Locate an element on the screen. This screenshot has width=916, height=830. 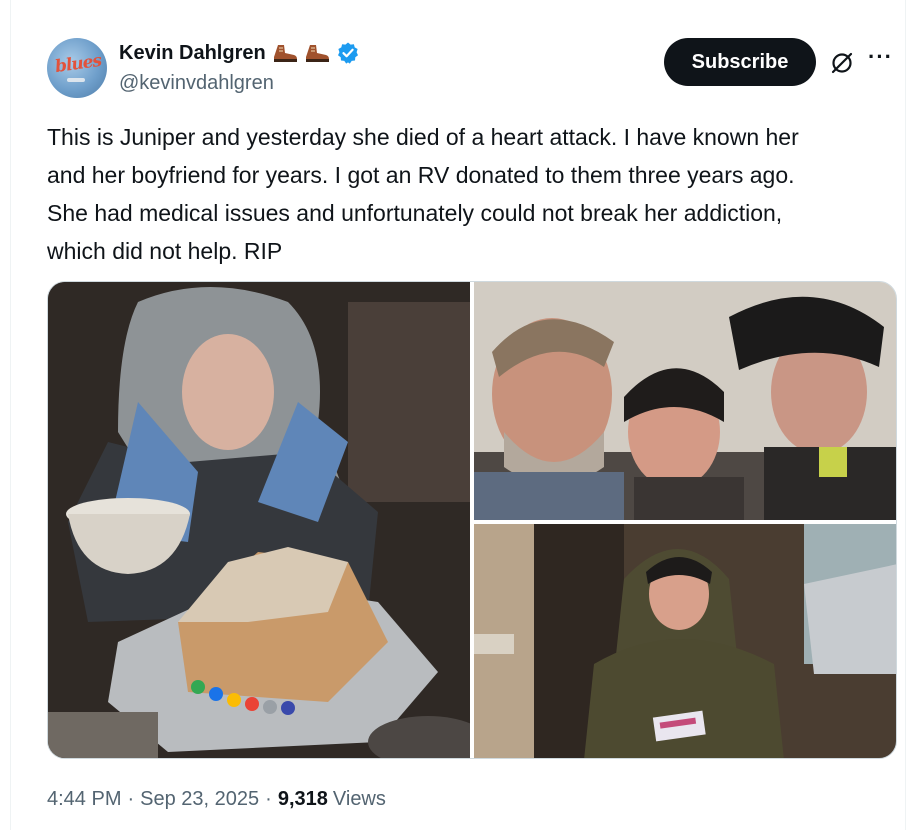
avatar: blues is located at coordinates (77, 68).